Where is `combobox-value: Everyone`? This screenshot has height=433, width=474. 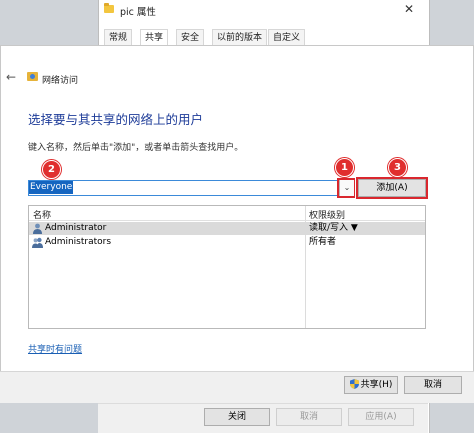 combobox-value: Everyone is located at coordinates (51, 187).